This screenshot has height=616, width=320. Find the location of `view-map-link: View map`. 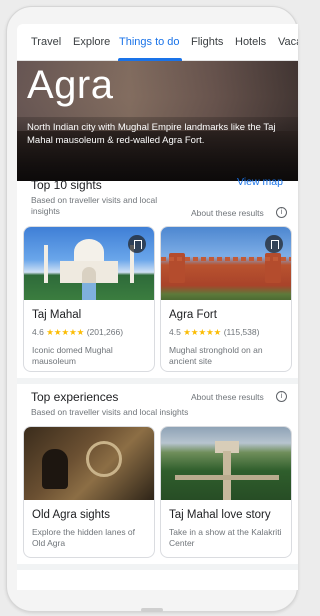

view-map-link: View map is located at coordinates (260, 182).